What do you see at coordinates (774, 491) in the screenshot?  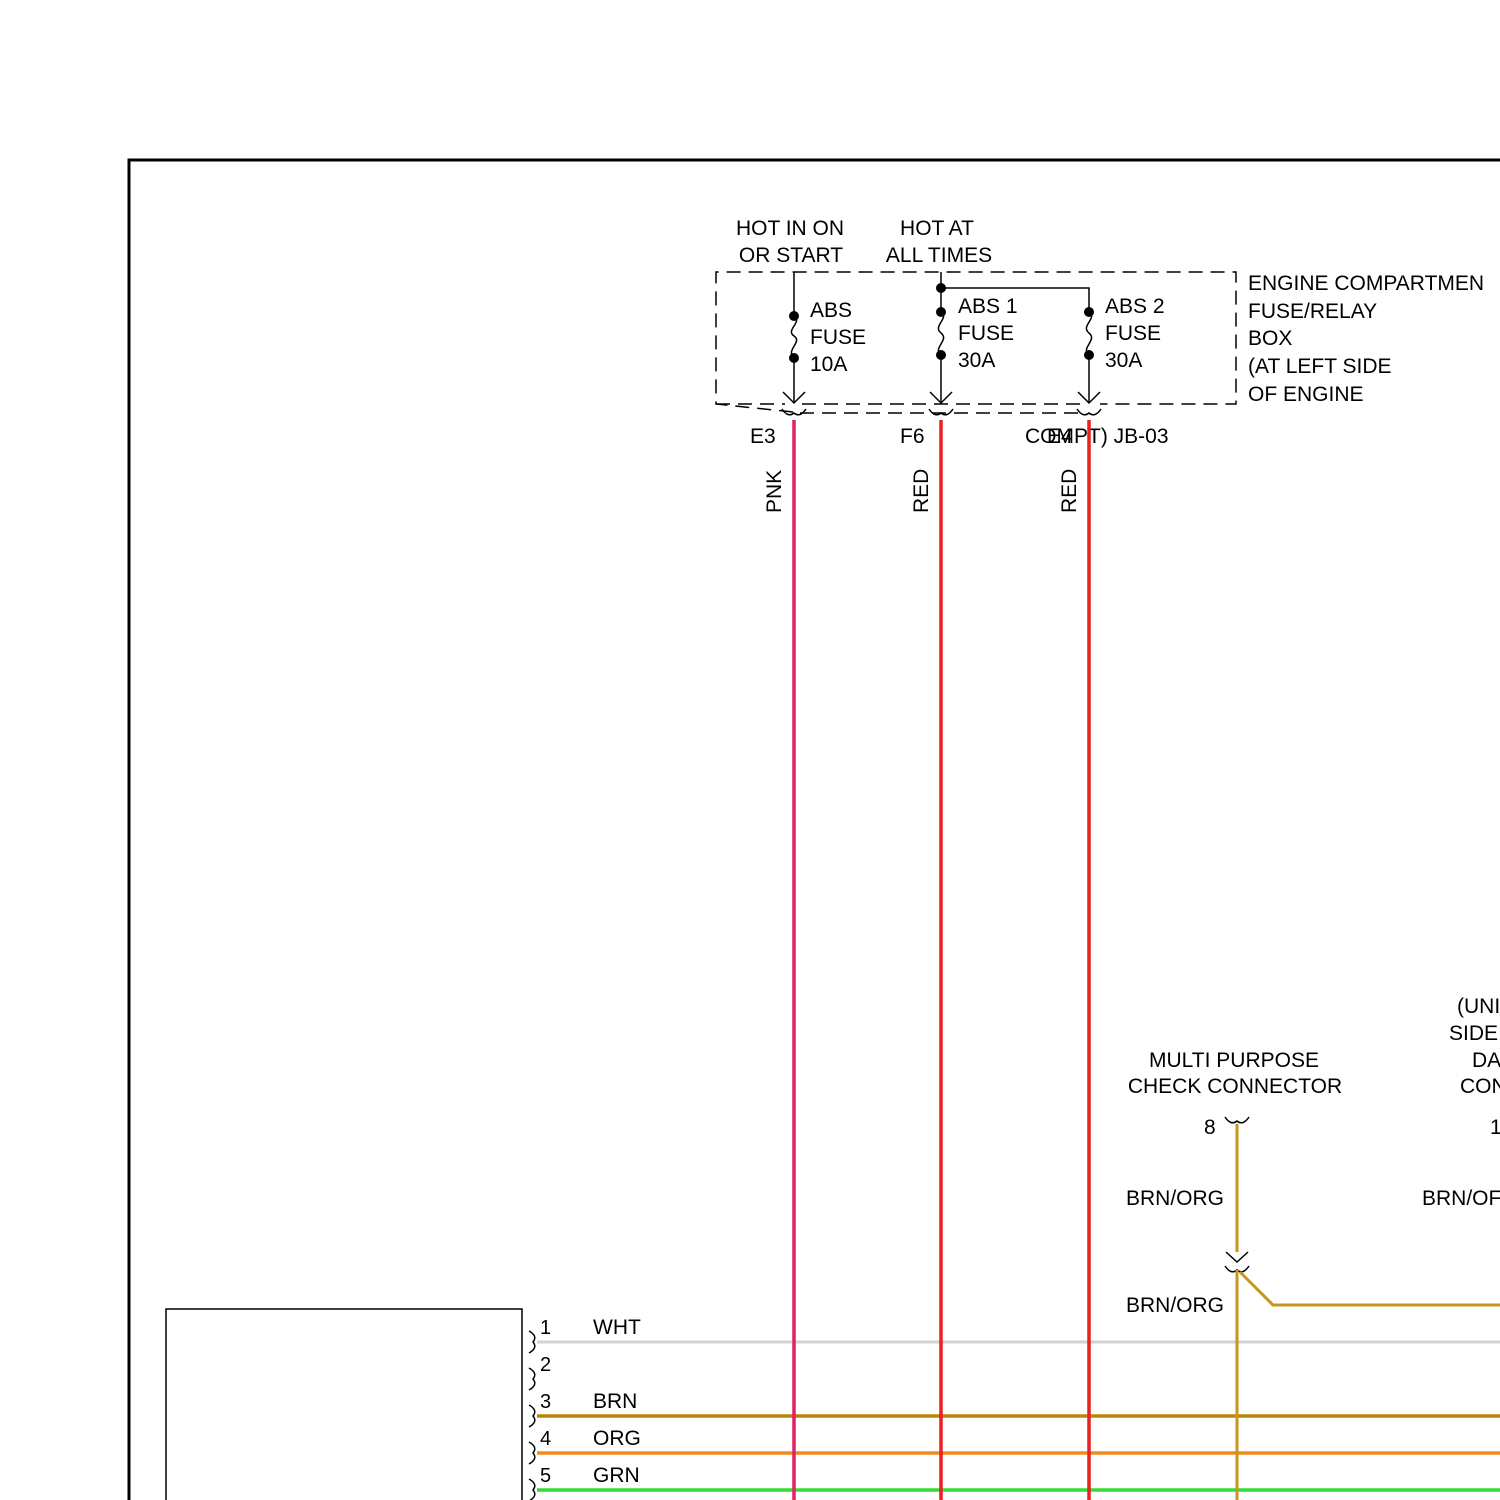 I see `wire-pnk-label: PNK` at bounding box center [774, 491].